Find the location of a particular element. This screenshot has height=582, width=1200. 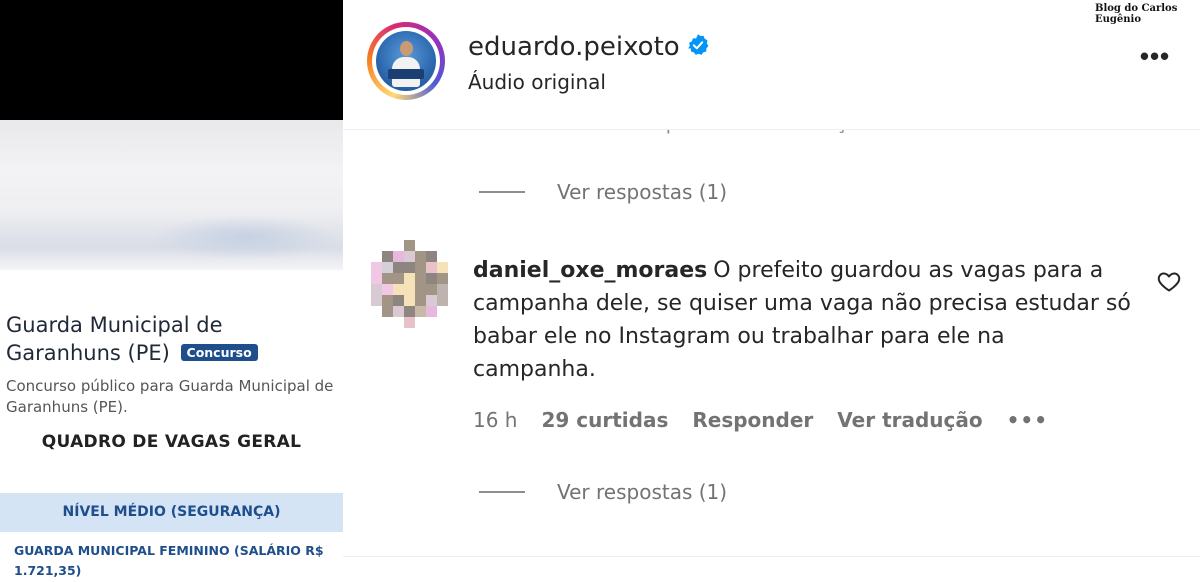

view-replies-button-2: Ver respostas (1) is located at coordinates (603, 492).